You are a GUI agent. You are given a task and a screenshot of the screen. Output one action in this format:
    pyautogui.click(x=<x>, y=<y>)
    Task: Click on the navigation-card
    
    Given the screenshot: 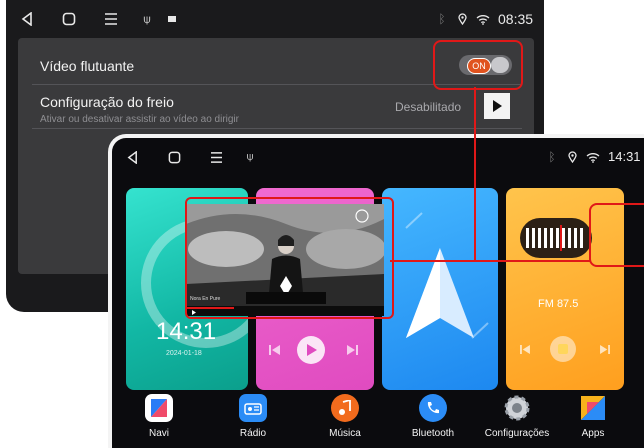 What is the action you would take?
    pyautogui.click(x=440, y=289)
    